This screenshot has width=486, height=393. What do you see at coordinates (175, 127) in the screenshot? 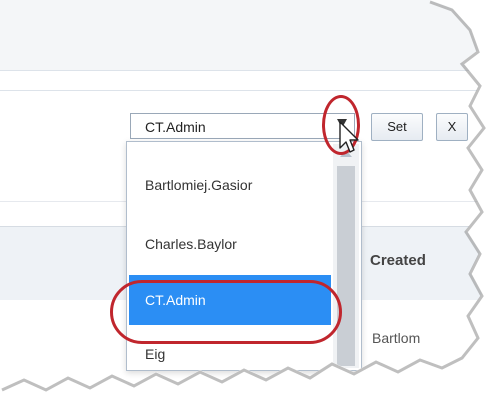
I see `user-select-value: CT.Admin` at bounding box center [175, 127].